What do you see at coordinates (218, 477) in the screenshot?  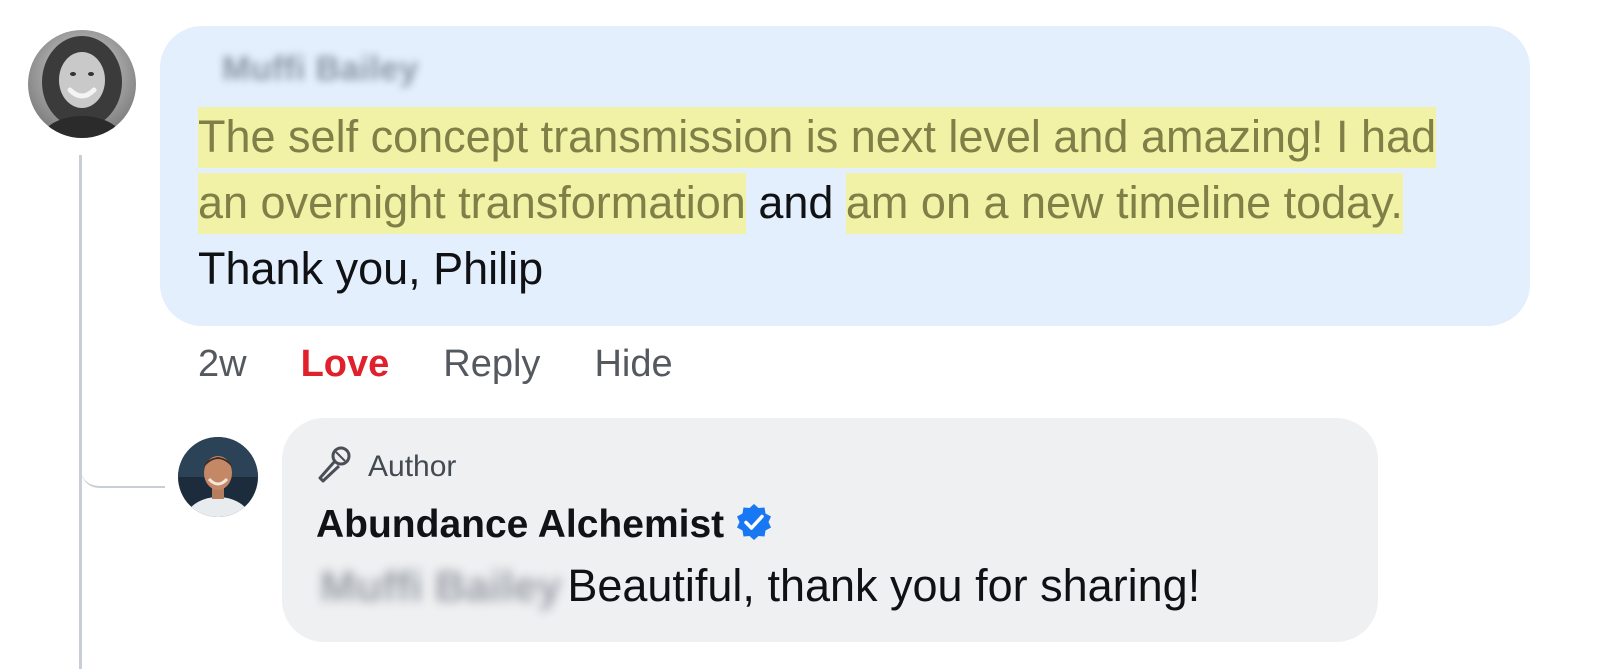 I see `author-avatar` at bounding box center [218, 477].